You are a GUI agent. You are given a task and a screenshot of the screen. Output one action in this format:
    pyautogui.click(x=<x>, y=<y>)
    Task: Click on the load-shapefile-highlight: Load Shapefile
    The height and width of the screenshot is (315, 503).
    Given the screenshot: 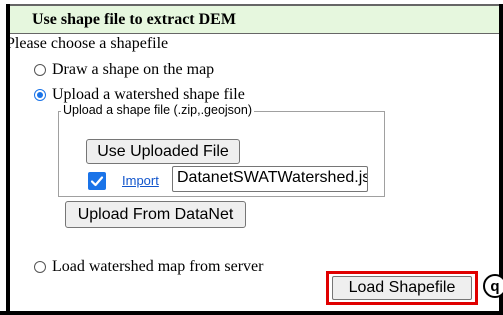 What is the action you would take?
    pyautogui.click(x=402, y=288)
    